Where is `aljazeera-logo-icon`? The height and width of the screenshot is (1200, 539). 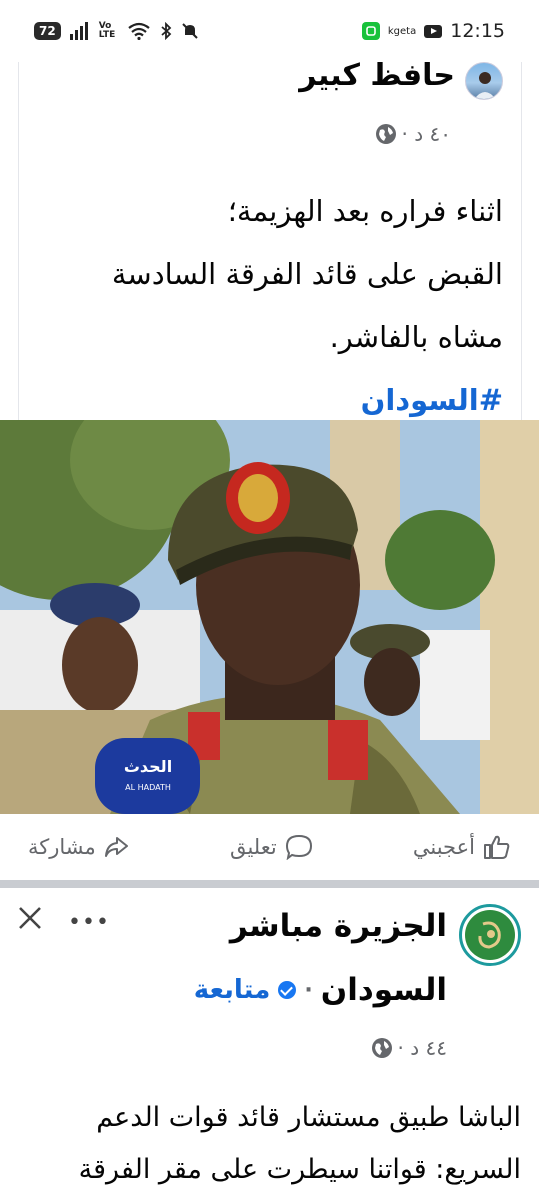 aljazeera-logo-icon is located at coordinates (490, 935).